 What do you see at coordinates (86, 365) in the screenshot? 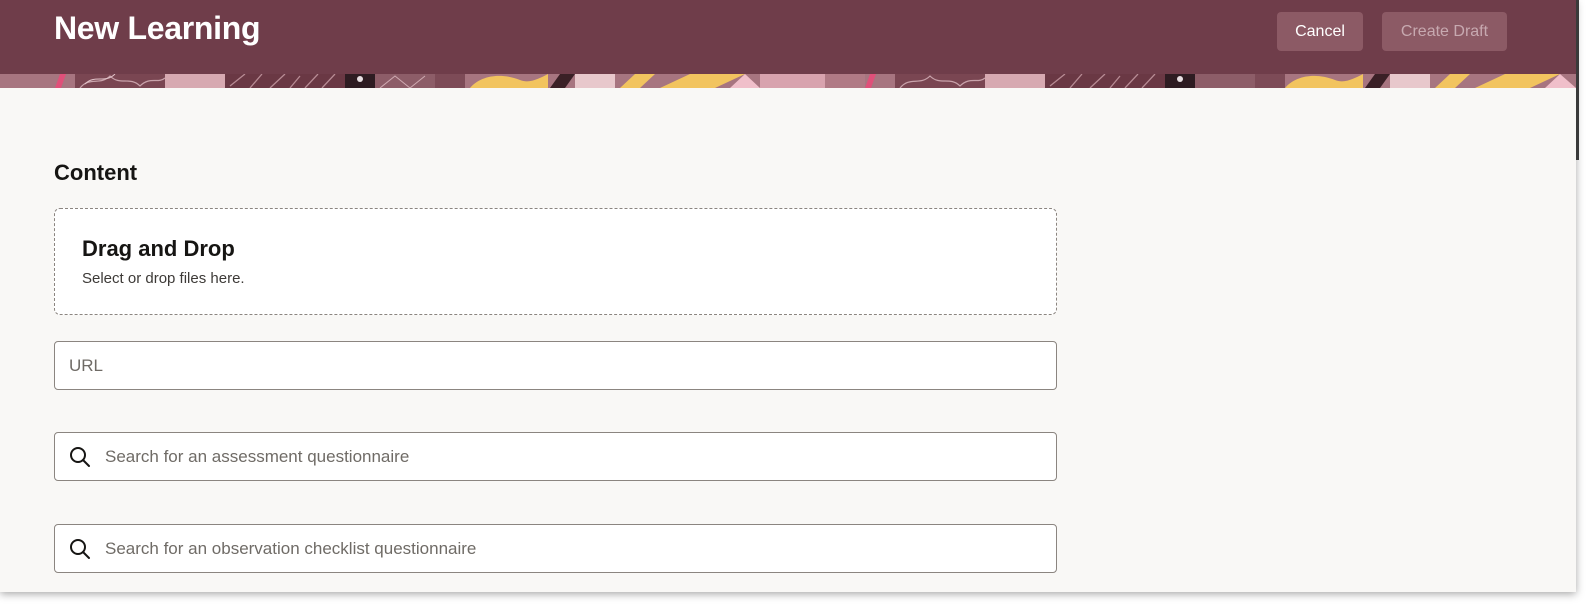
I see `url-input-placeholder: URL` at bounding box center [86, 365].